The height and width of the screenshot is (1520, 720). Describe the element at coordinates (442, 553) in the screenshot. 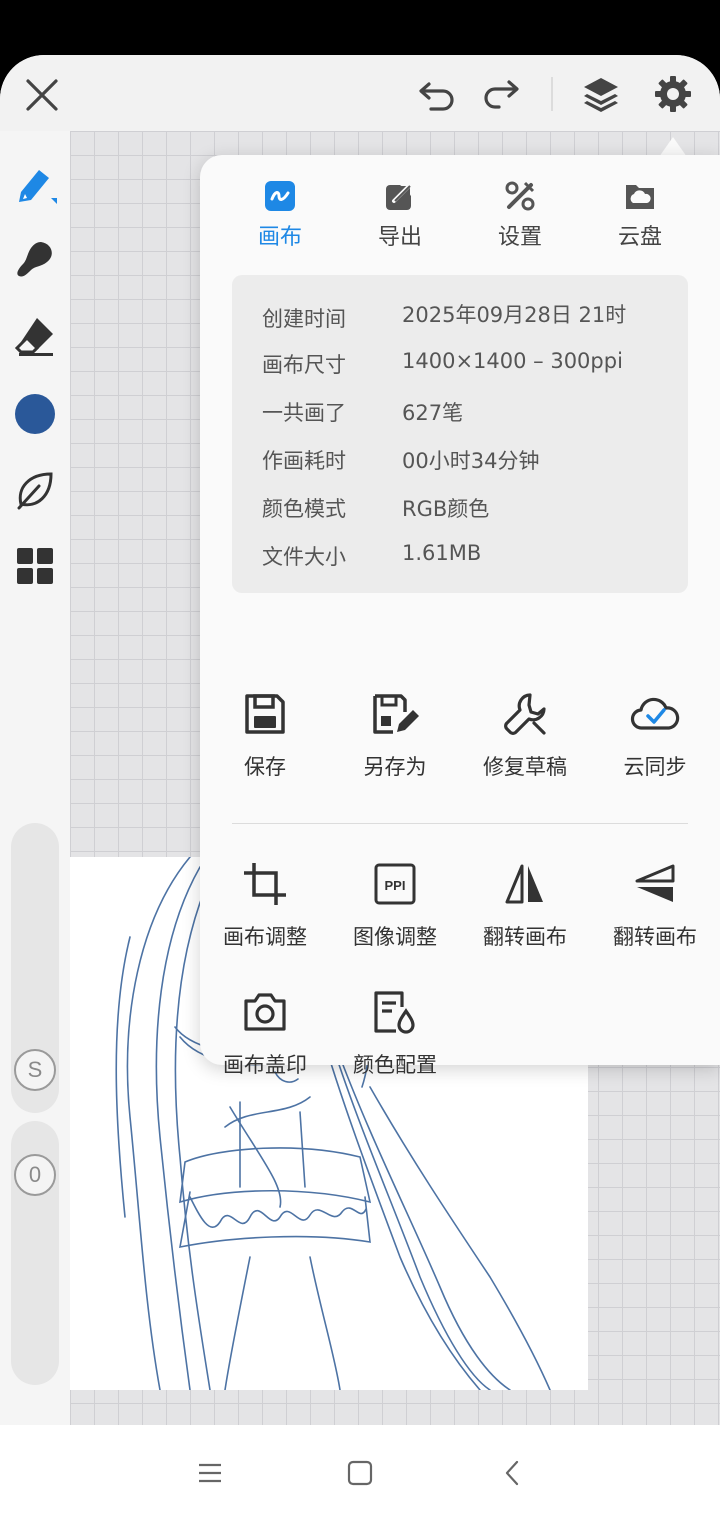

I see `info-value: 1.61MB` at that location.